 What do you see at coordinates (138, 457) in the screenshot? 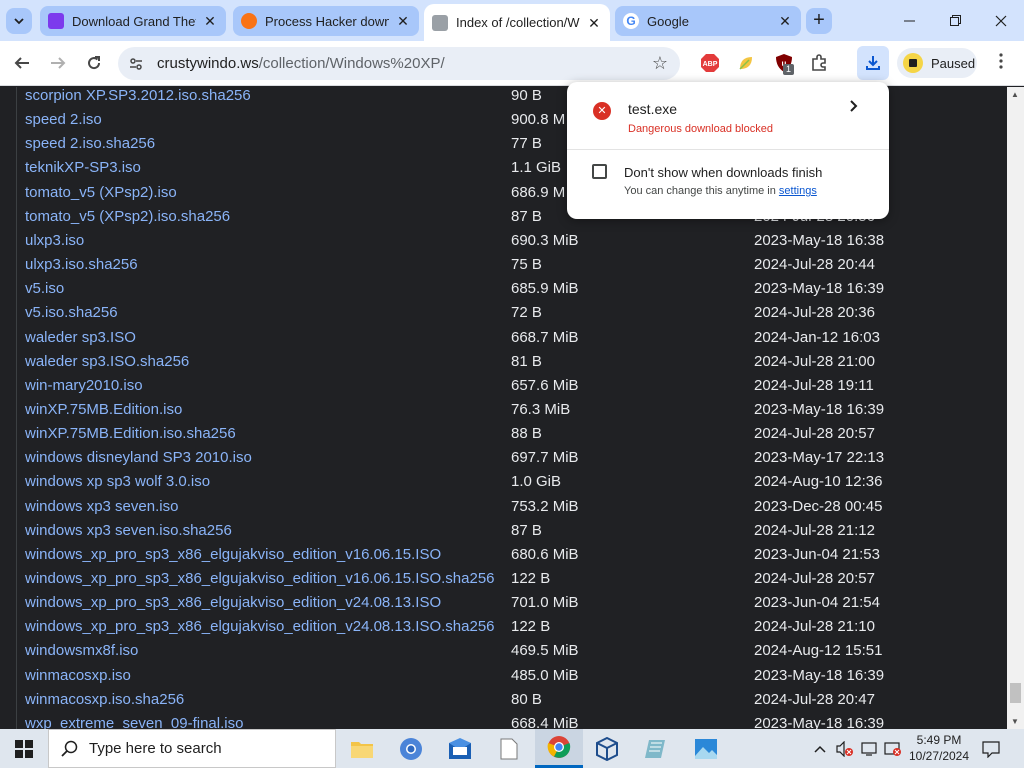
I see `file-link: windows disneyland SP3 2010.iso` at bounding box center [138, 457].